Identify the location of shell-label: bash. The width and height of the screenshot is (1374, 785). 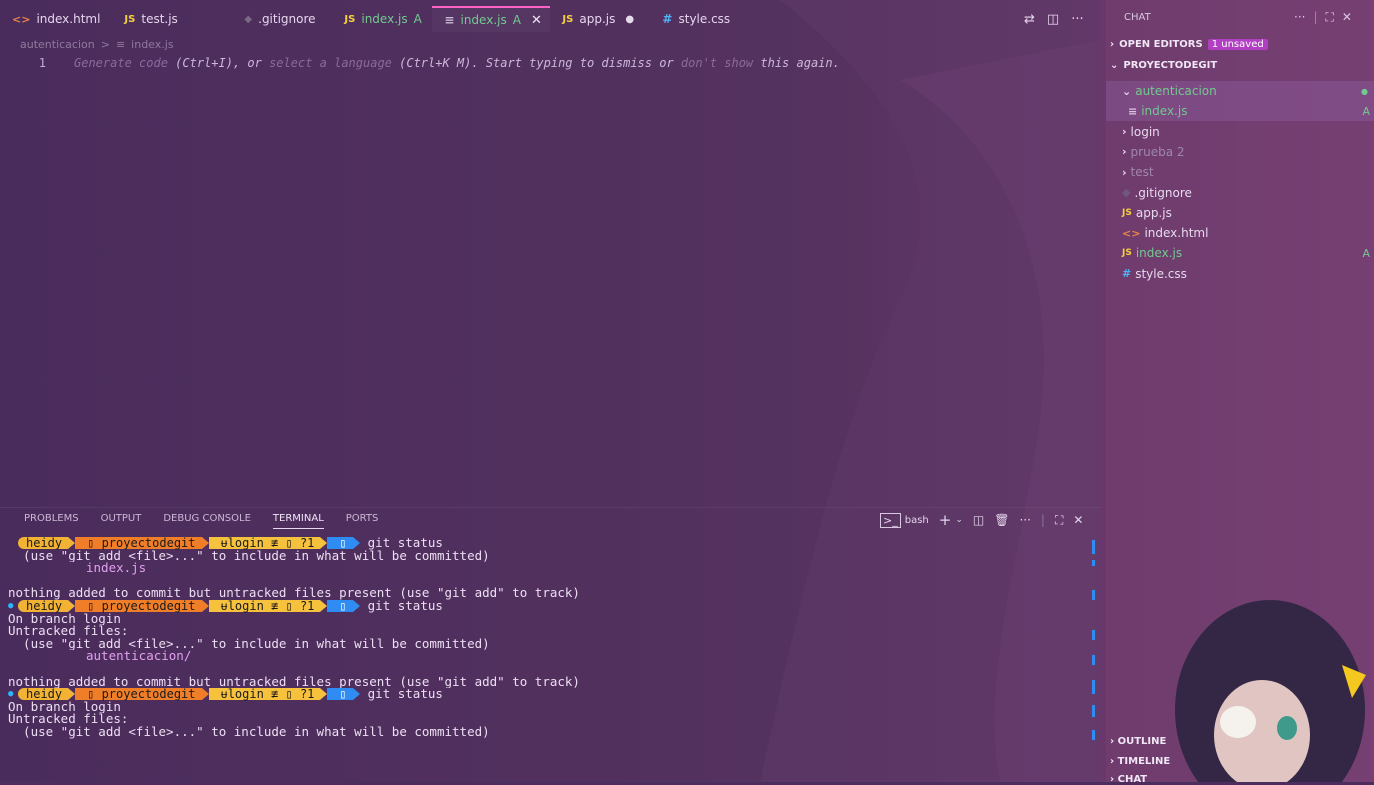
(917, 520).